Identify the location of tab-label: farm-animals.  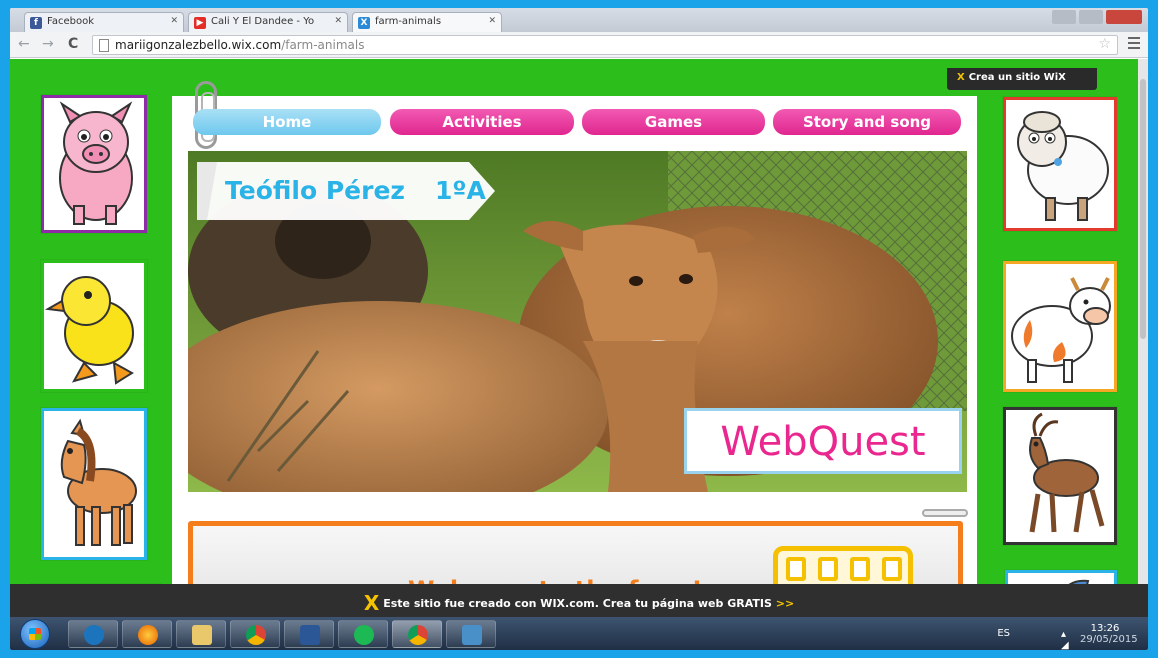
(408, 21).